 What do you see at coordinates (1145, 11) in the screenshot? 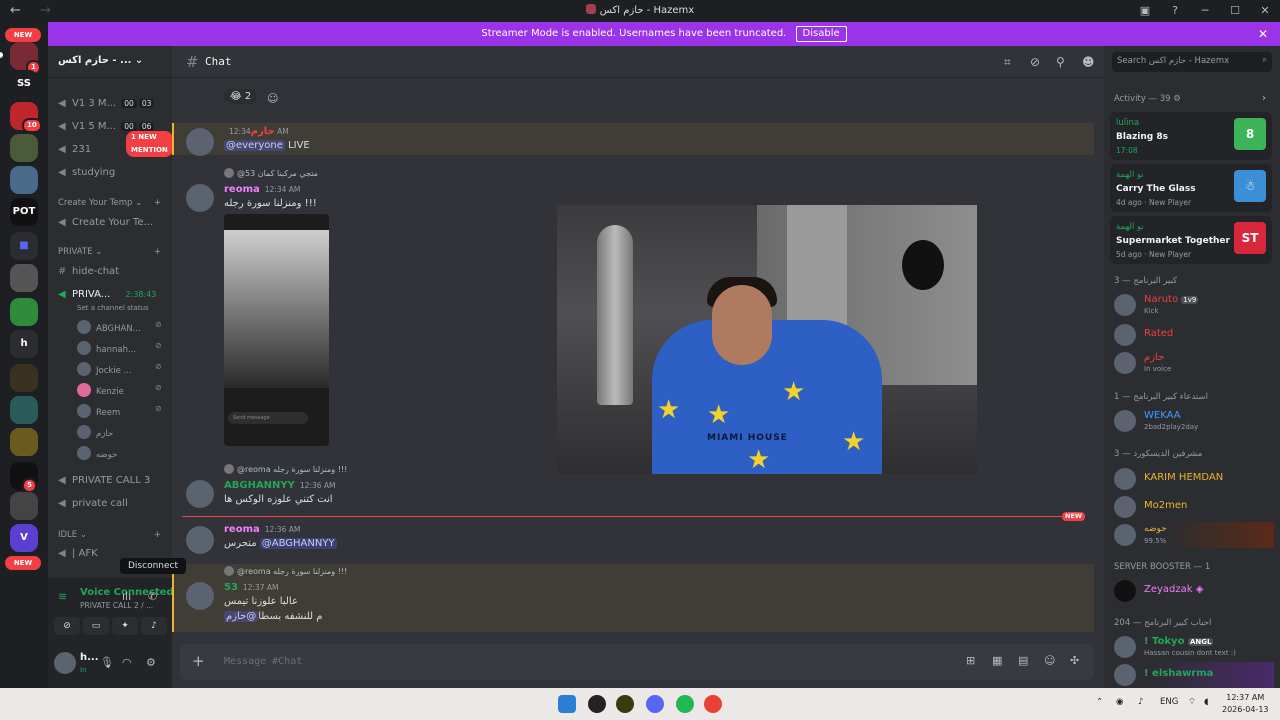
I see `inbox-icon: ▣` at bounding box center [1145, 11].